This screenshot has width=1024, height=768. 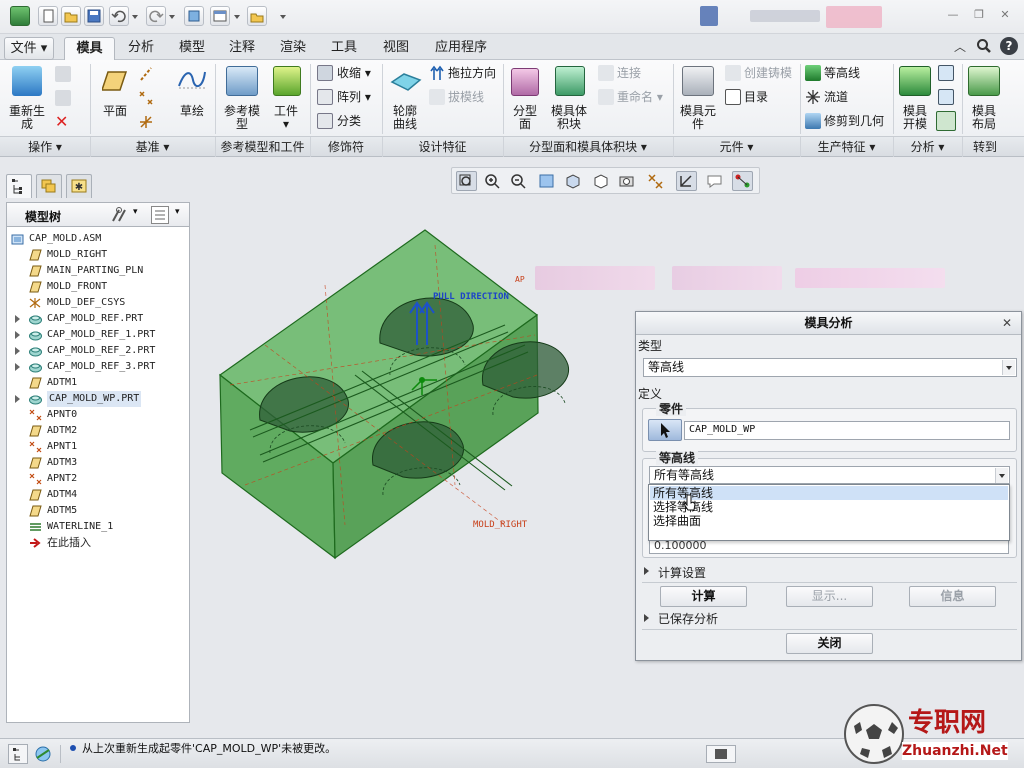 I want to click on display-style-icon, so click(x=572, y=181).